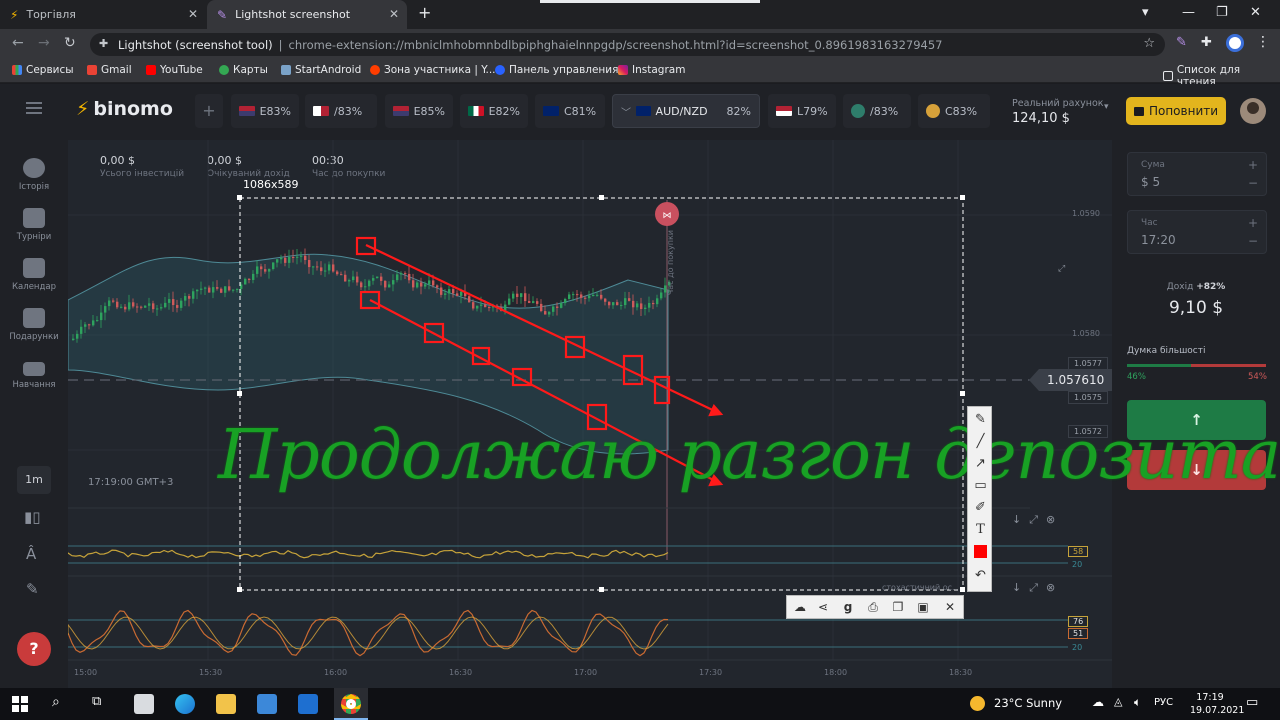  Describe the element at coordinates (18, 43) in the screenshot. I see `back-icon: ←` at that location.